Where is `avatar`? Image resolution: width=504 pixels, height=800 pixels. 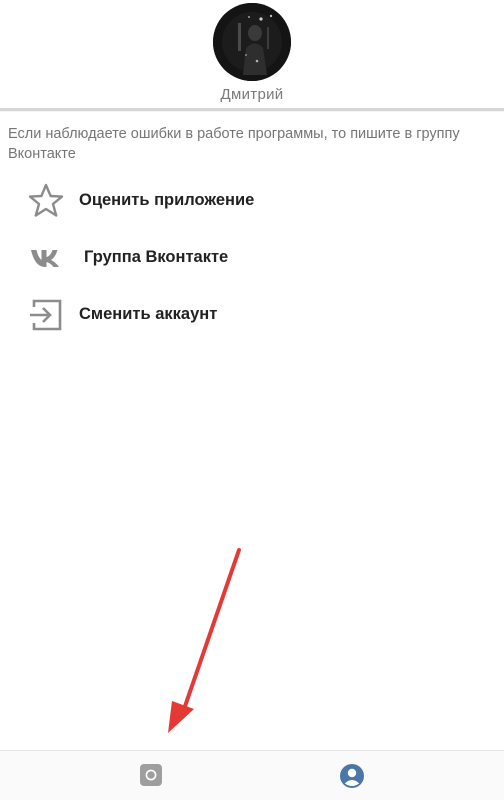
avatar is located at coordinates (252, 42).